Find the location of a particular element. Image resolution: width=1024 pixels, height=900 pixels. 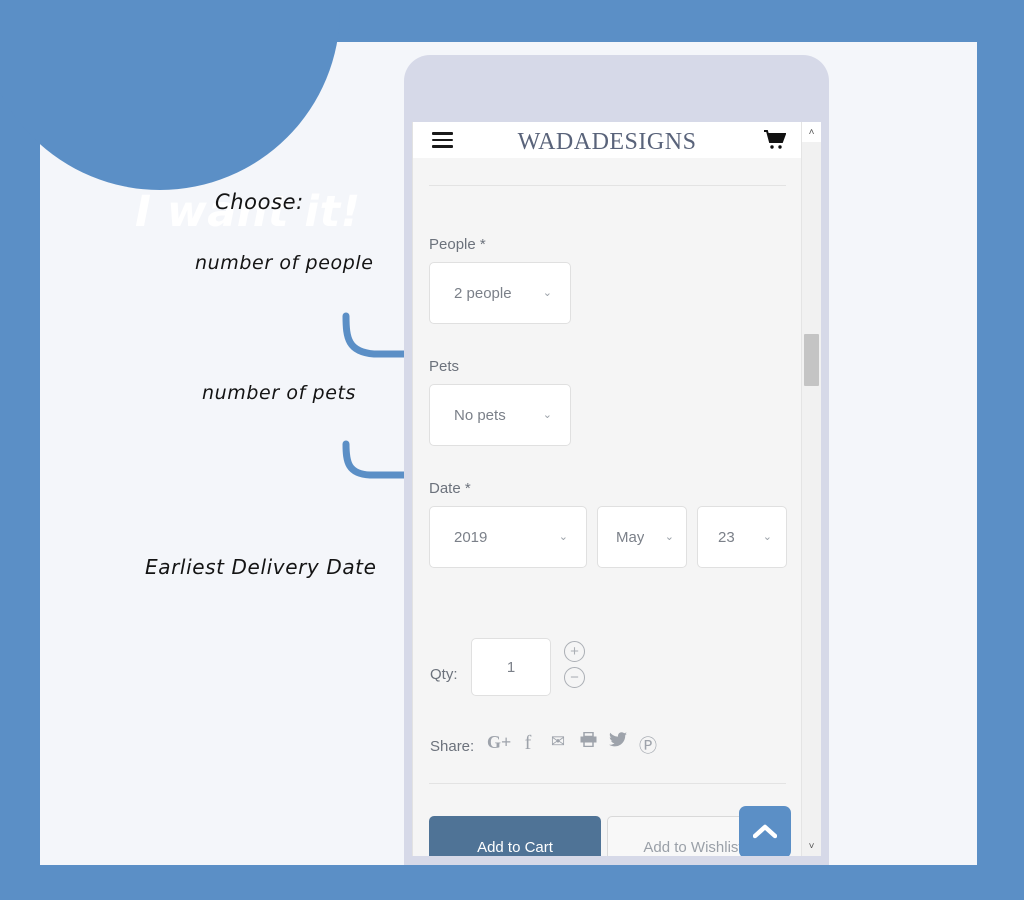

pets-label: Pets is located at coordinates (444, 366).